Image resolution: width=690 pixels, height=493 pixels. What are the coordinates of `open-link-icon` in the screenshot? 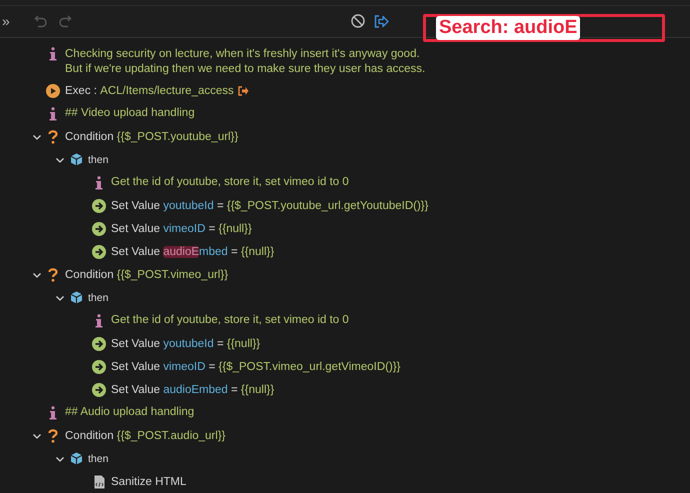 It's located at (243, 91).